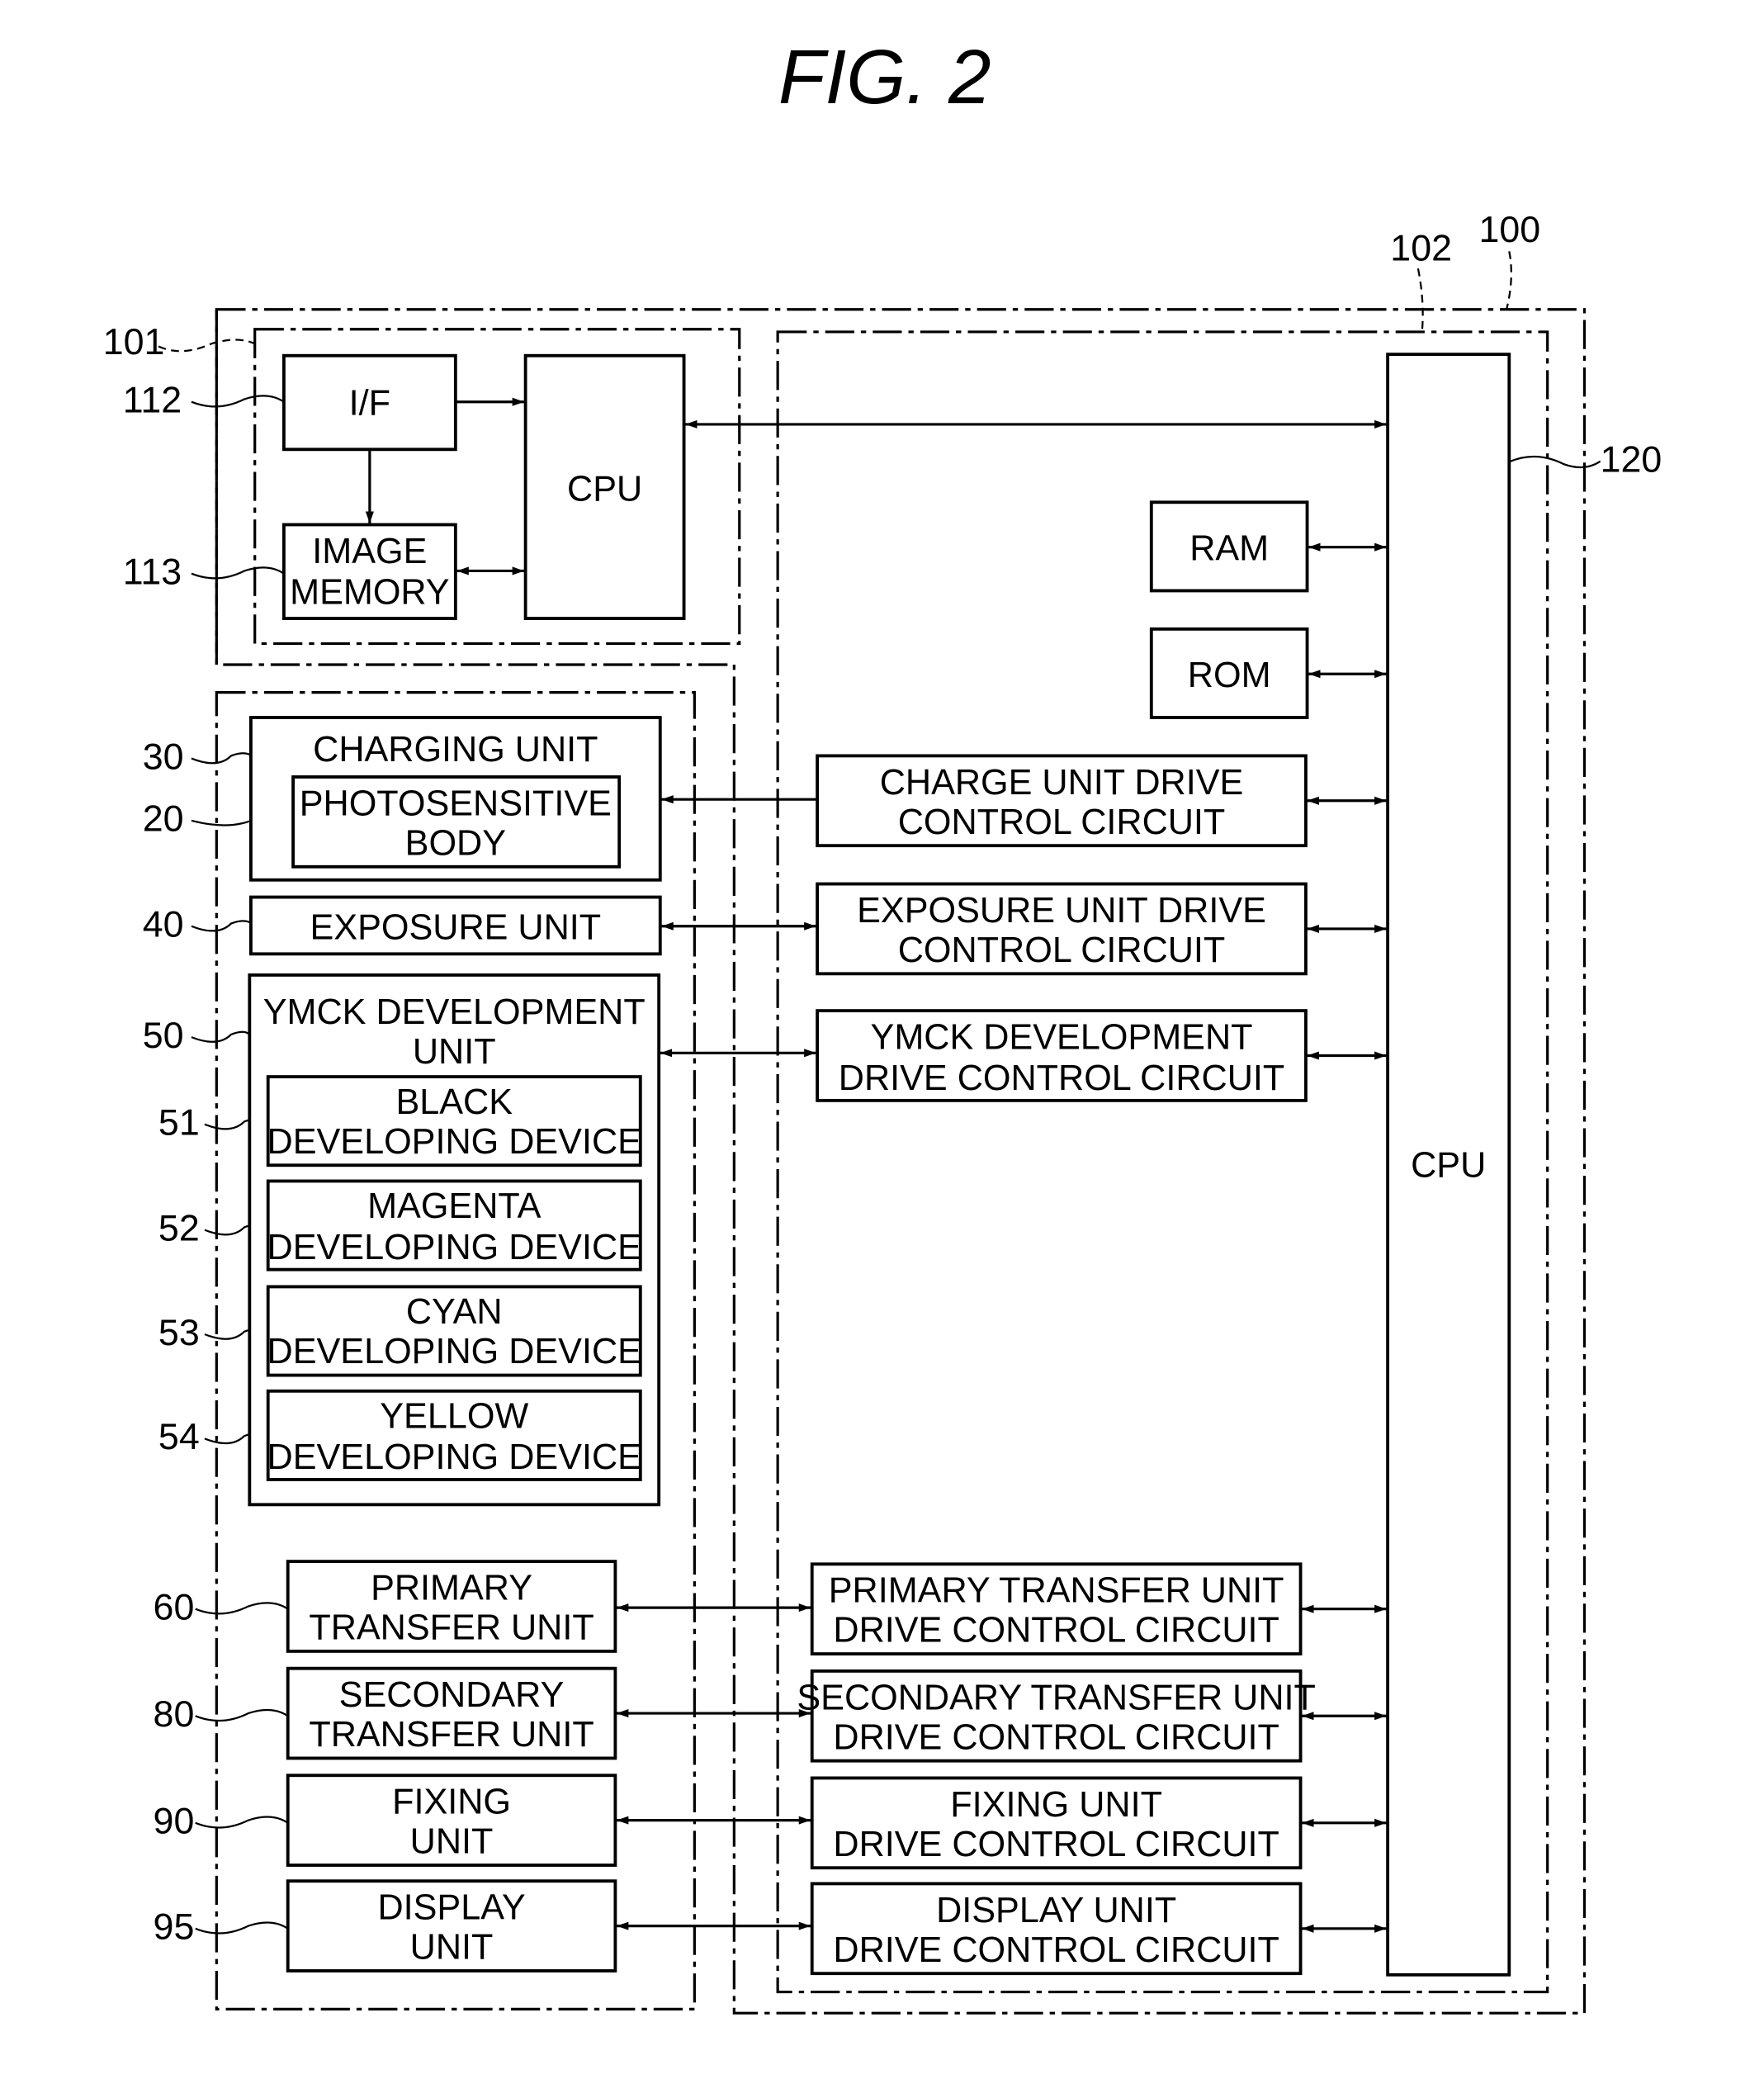 The image size is (1764, 2098). I want to click on display-circuit-label-1: DISPLAY UNIT, so click(1056, 1910).